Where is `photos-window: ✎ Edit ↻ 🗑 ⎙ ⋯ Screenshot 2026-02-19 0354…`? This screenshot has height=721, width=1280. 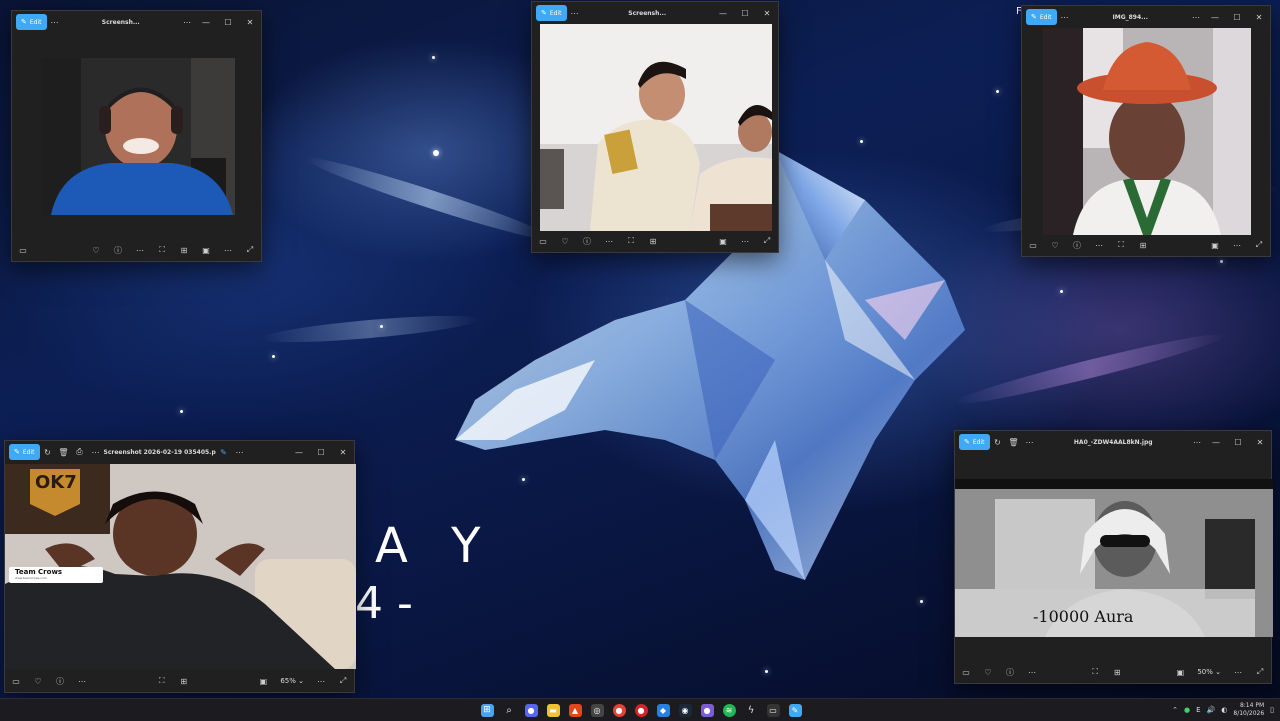
photos-window: ✎ Edit ↻ 🗑 ⎙ ⋯ Screenshot 2026-02-19 0354… is located at coordinates (180, 566).